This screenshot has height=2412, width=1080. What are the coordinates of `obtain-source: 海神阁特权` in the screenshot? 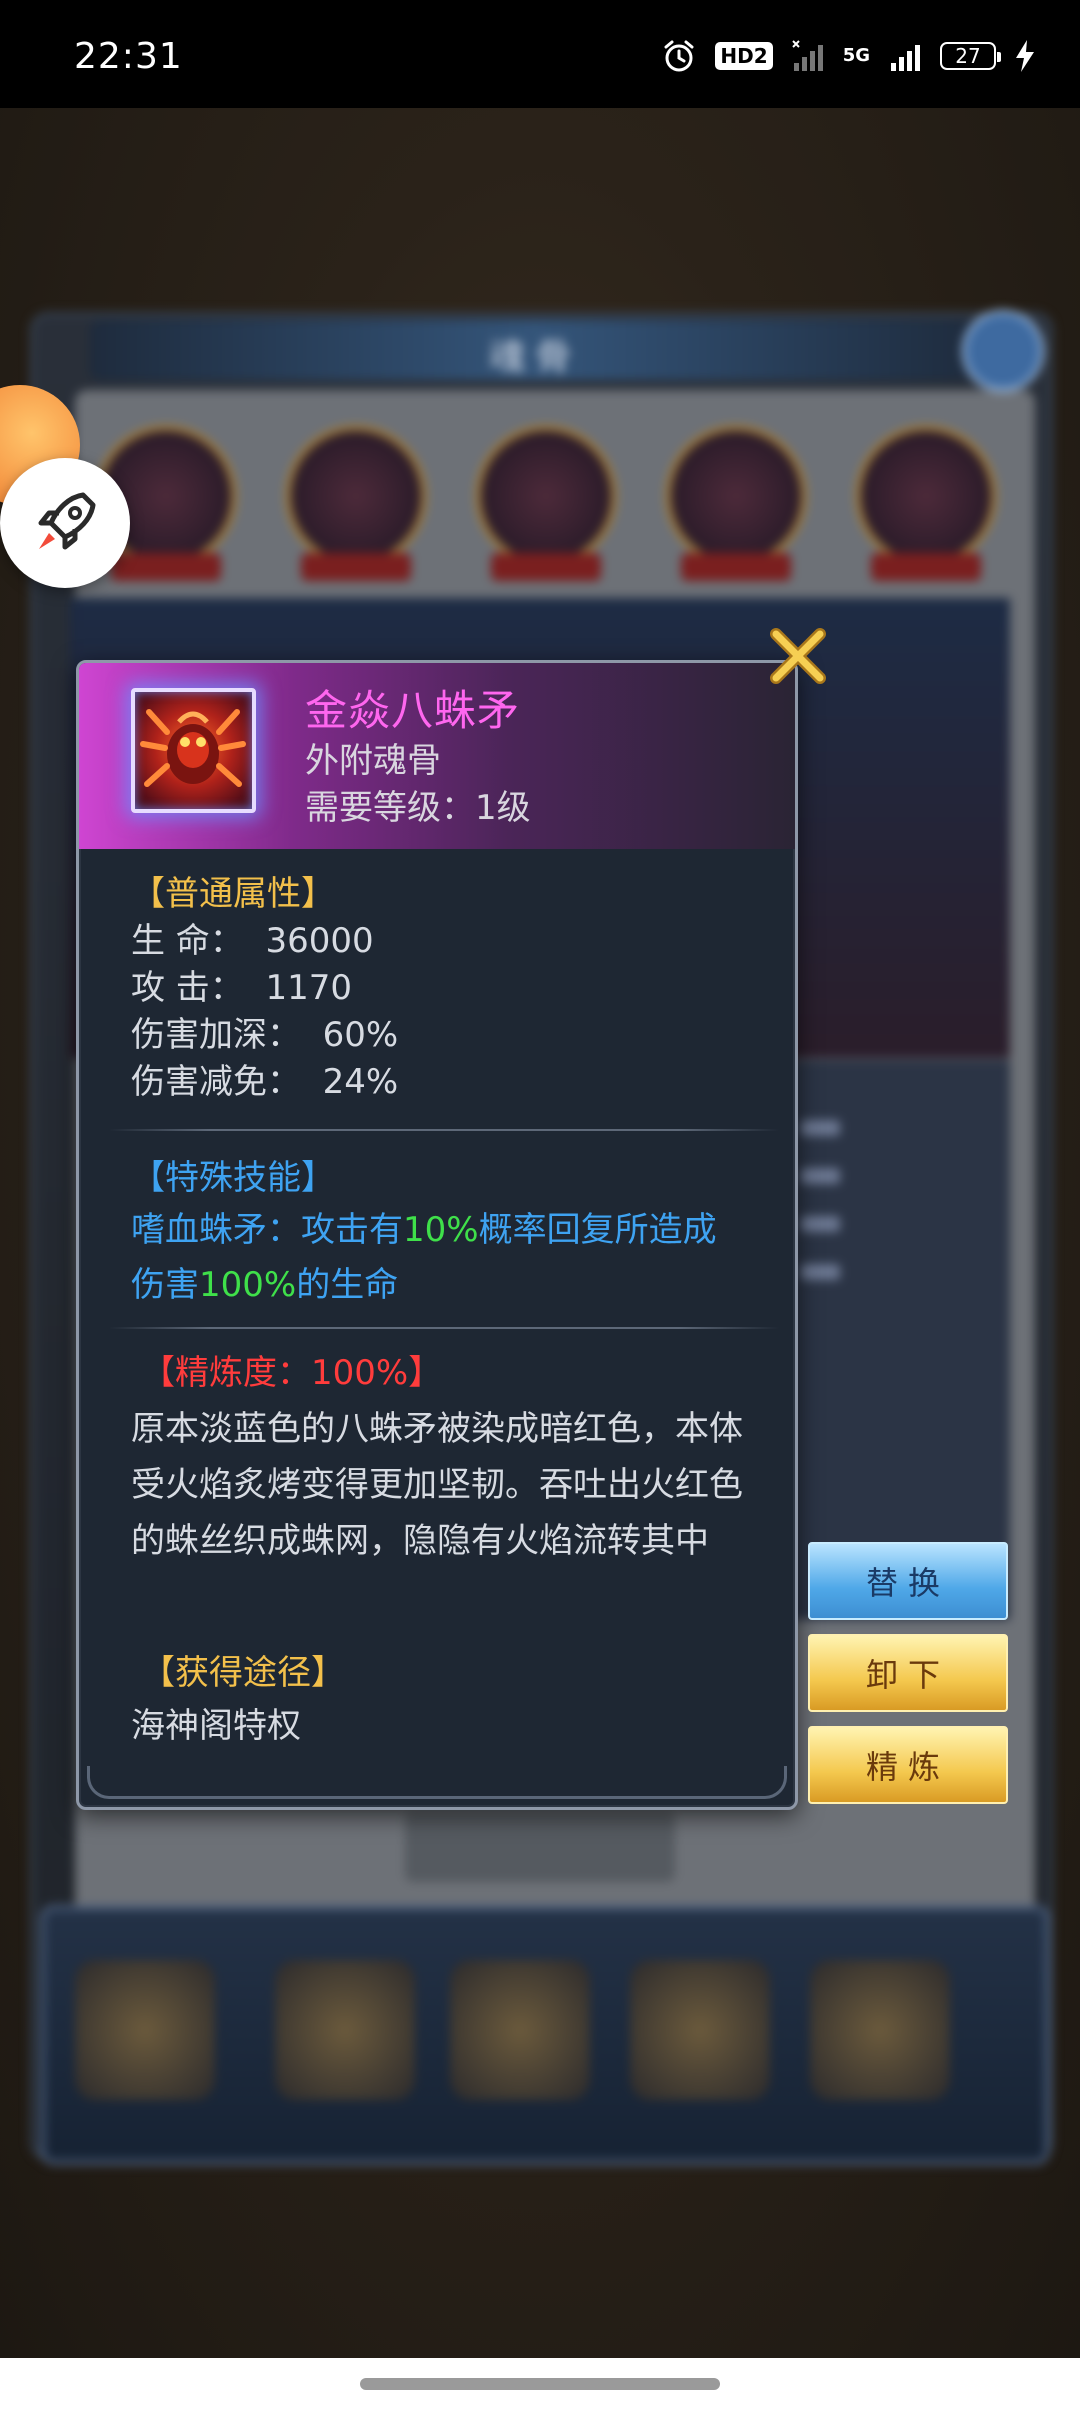 It's located at (216, 1726).